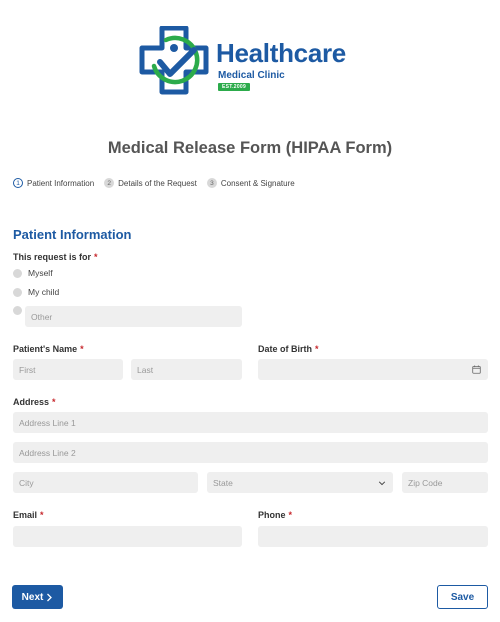  What do you see at coordinates (127, 536) in the screenshot?
I see `email-input` at bounding box center [127, 536].